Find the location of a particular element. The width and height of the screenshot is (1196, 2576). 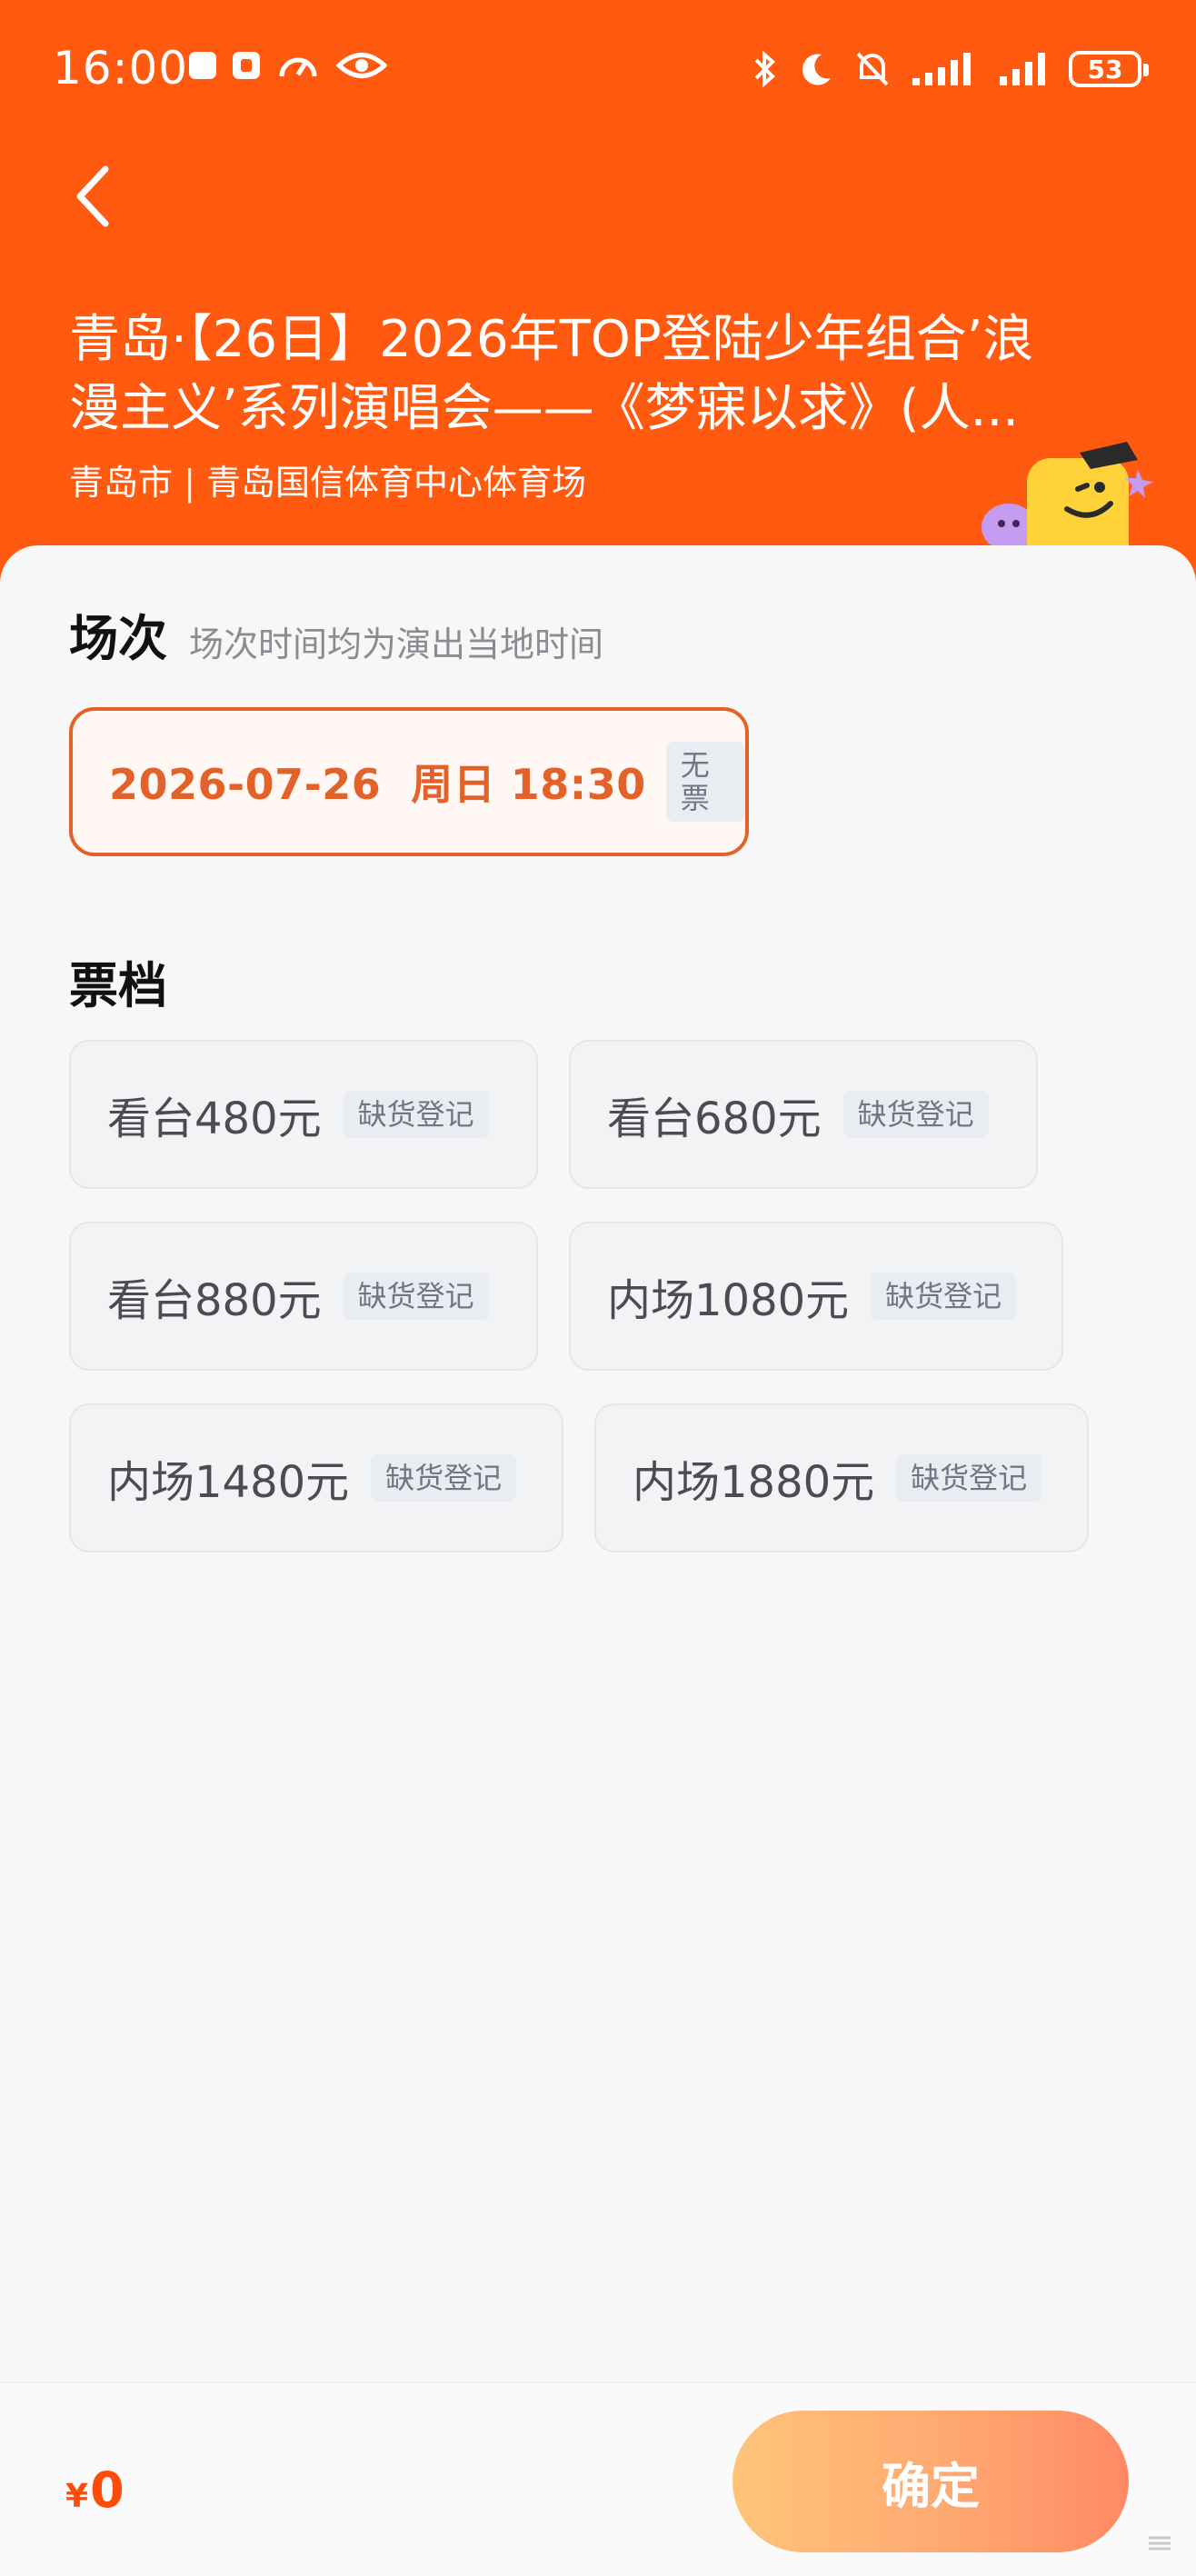

status-time: 16:00 is located at coordinates (121, 68).